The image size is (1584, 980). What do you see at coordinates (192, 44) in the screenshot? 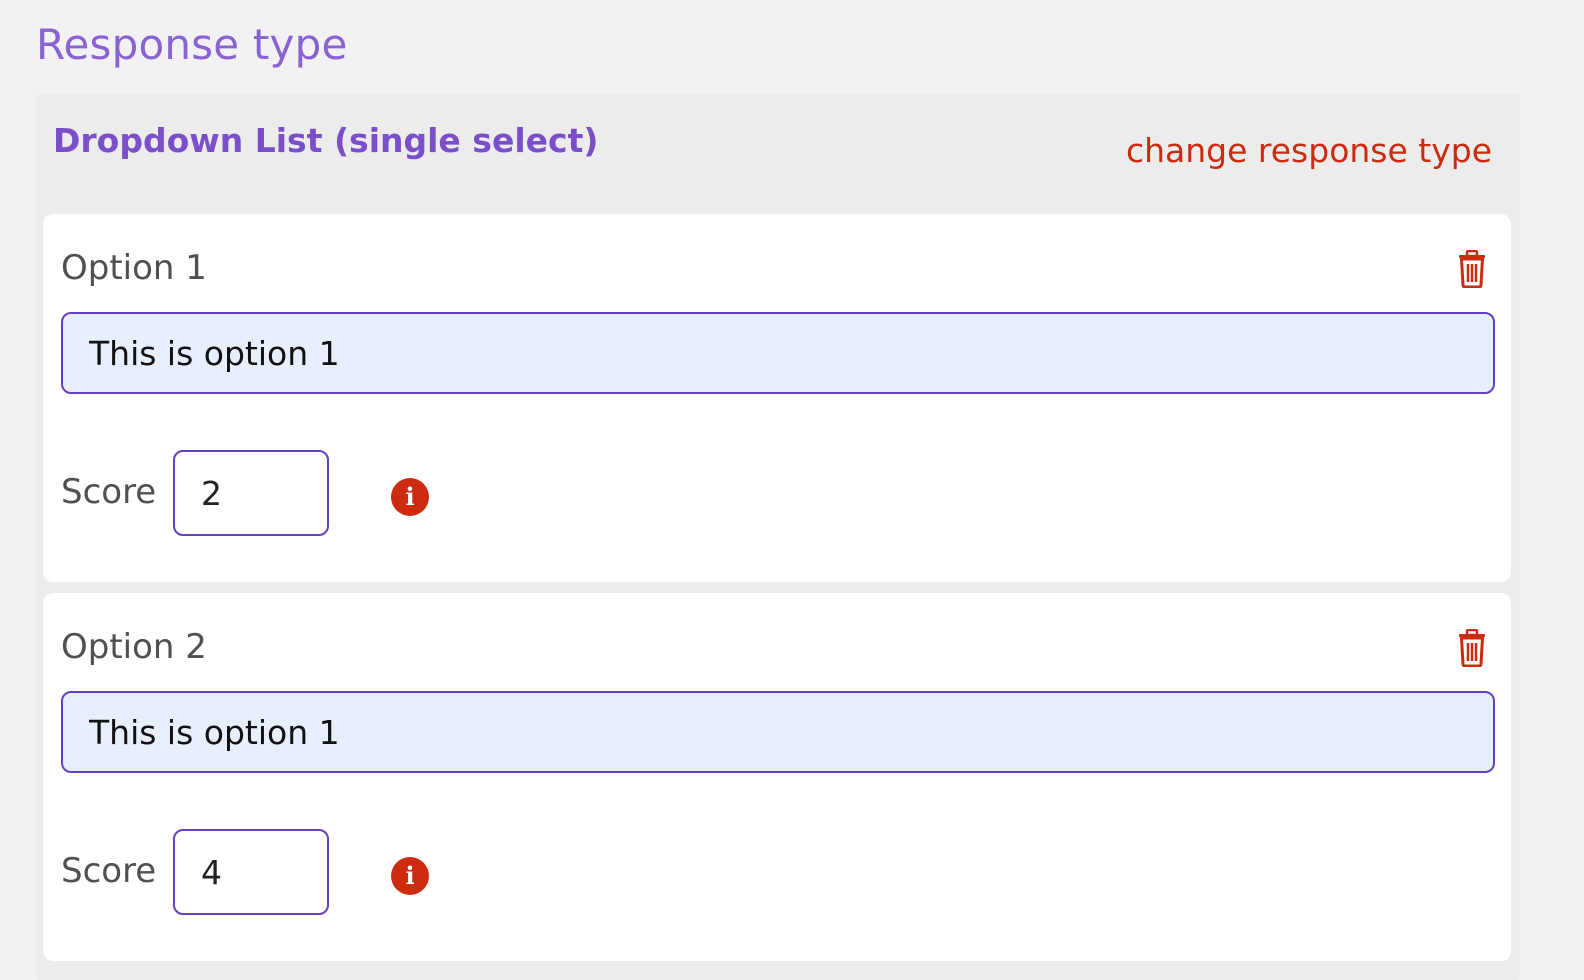
I see `section-title: Response type` at bounding box center [192, 44].